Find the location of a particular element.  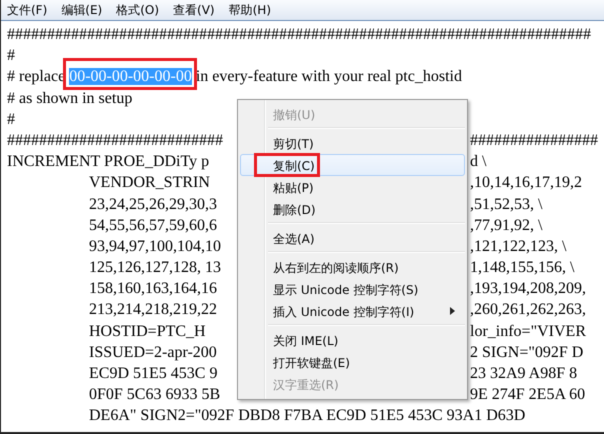

text-line: d \ is located at coordinates (478, 161).